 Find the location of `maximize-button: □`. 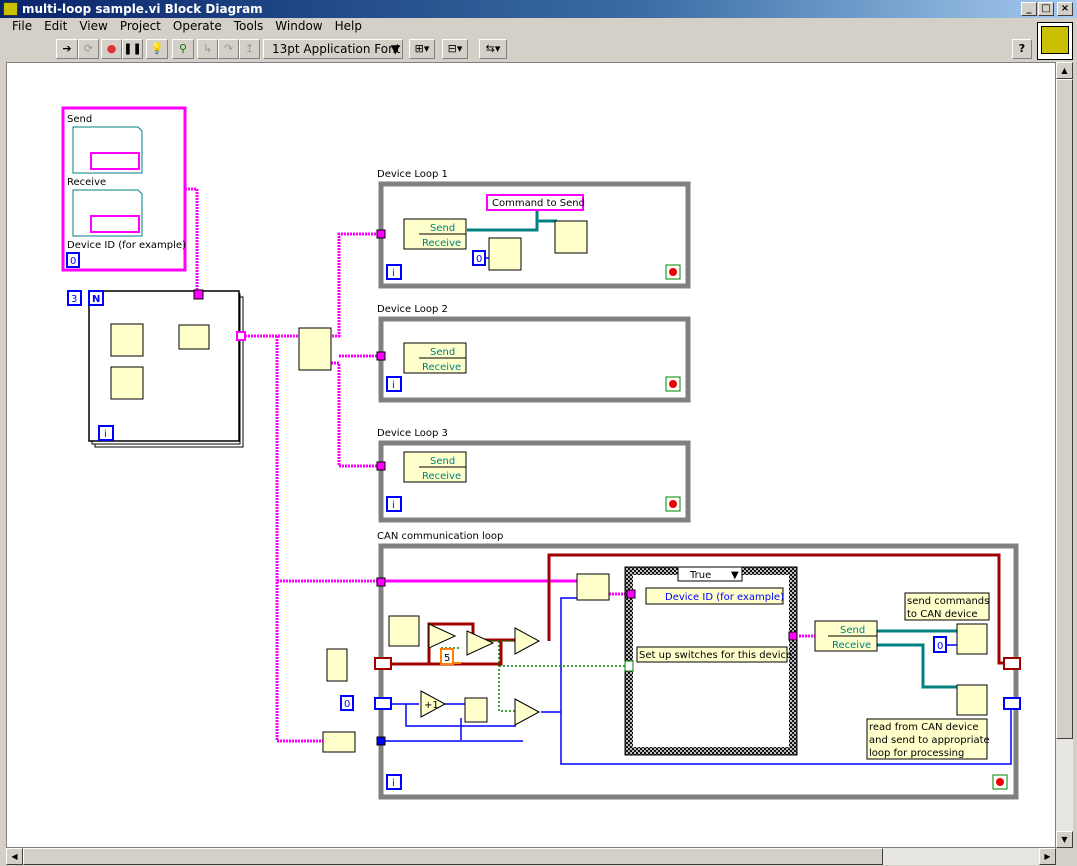

maximize-button: □ is located at coordinates (1046, 9).